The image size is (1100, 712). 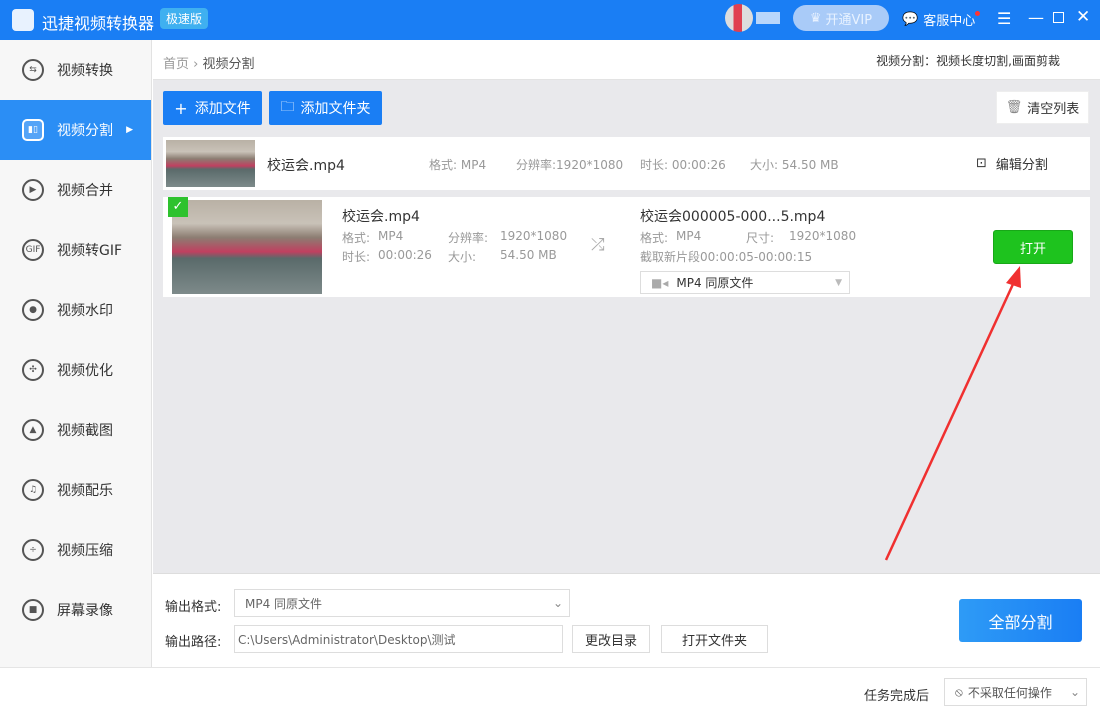 What do you see at coordinates (1009, 692) in the screenshot?
I see `after-task-value: 不采取任何操作` at bounding box center [1009, 692].